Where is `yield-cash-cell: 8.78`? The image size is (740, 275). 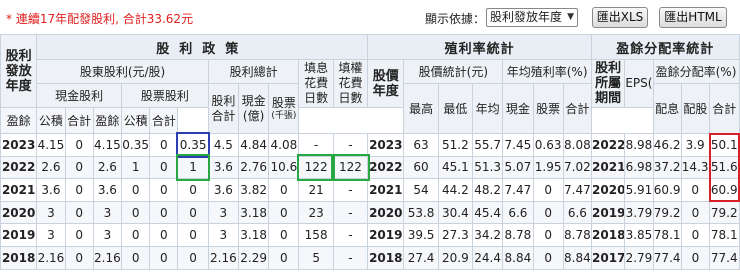
yield-cash-cell: 8.78 is located at coordinates (518, 235).